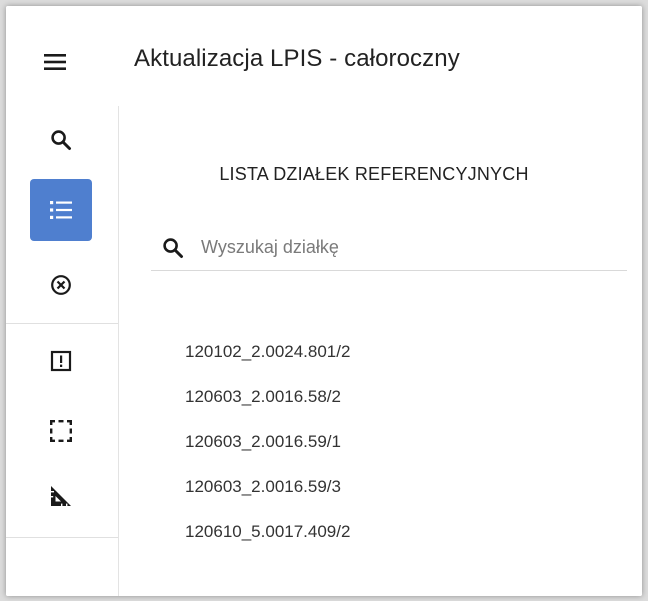 The image size is (648, 601). I want to click on sidebar-measure-button, so click(61, 496).